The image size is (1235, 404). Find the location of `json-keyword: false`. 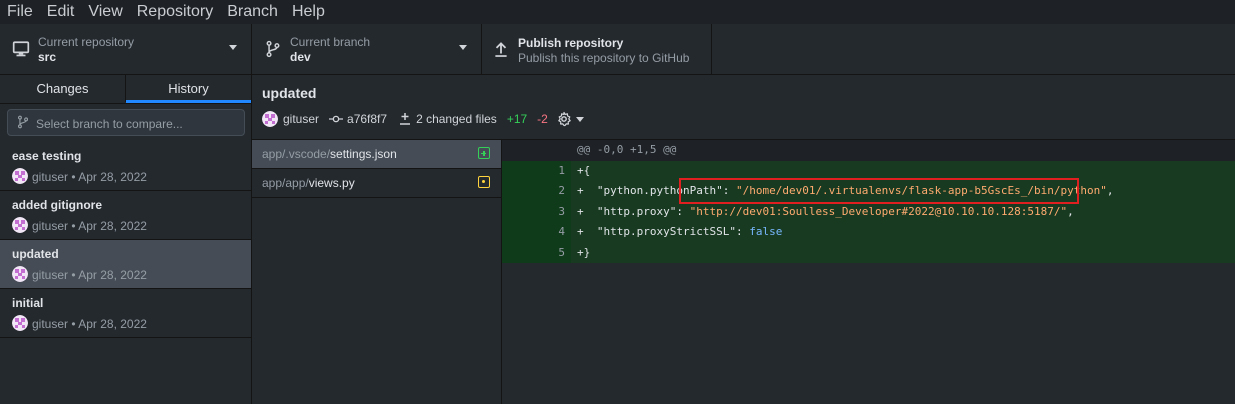

json-keyword: false is located at coordinates (766, 231).